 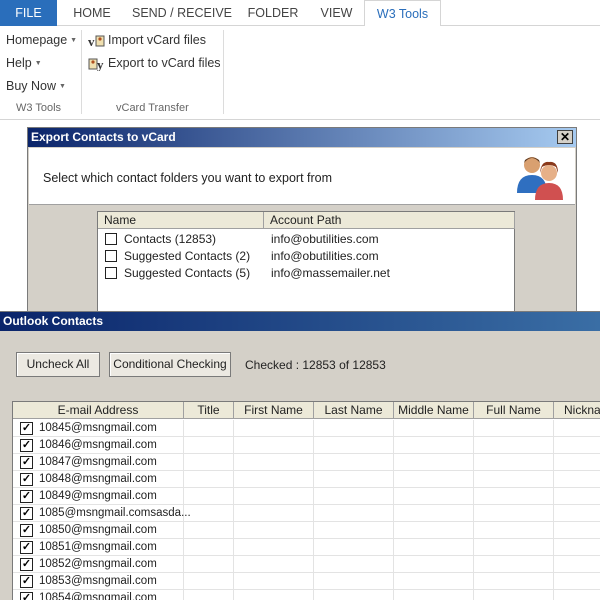 What do you see at coordinates (39, 108) in the screenshot?
I see `w3-tools-group-label: W3 Tools` at bounding box center [39, 108].